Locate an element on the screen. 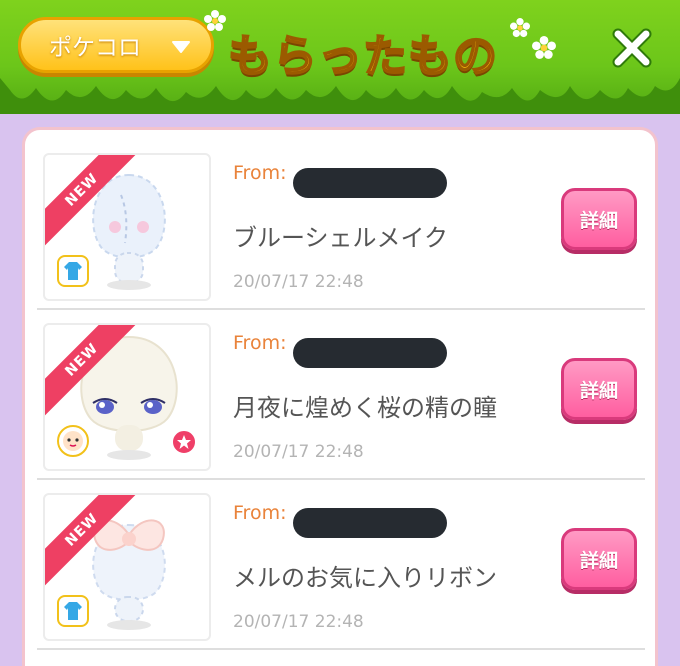 The image size is (680, 666). item-name: 月夜に煌めく桜の精の瞳 is located at coordinates (365, 408).